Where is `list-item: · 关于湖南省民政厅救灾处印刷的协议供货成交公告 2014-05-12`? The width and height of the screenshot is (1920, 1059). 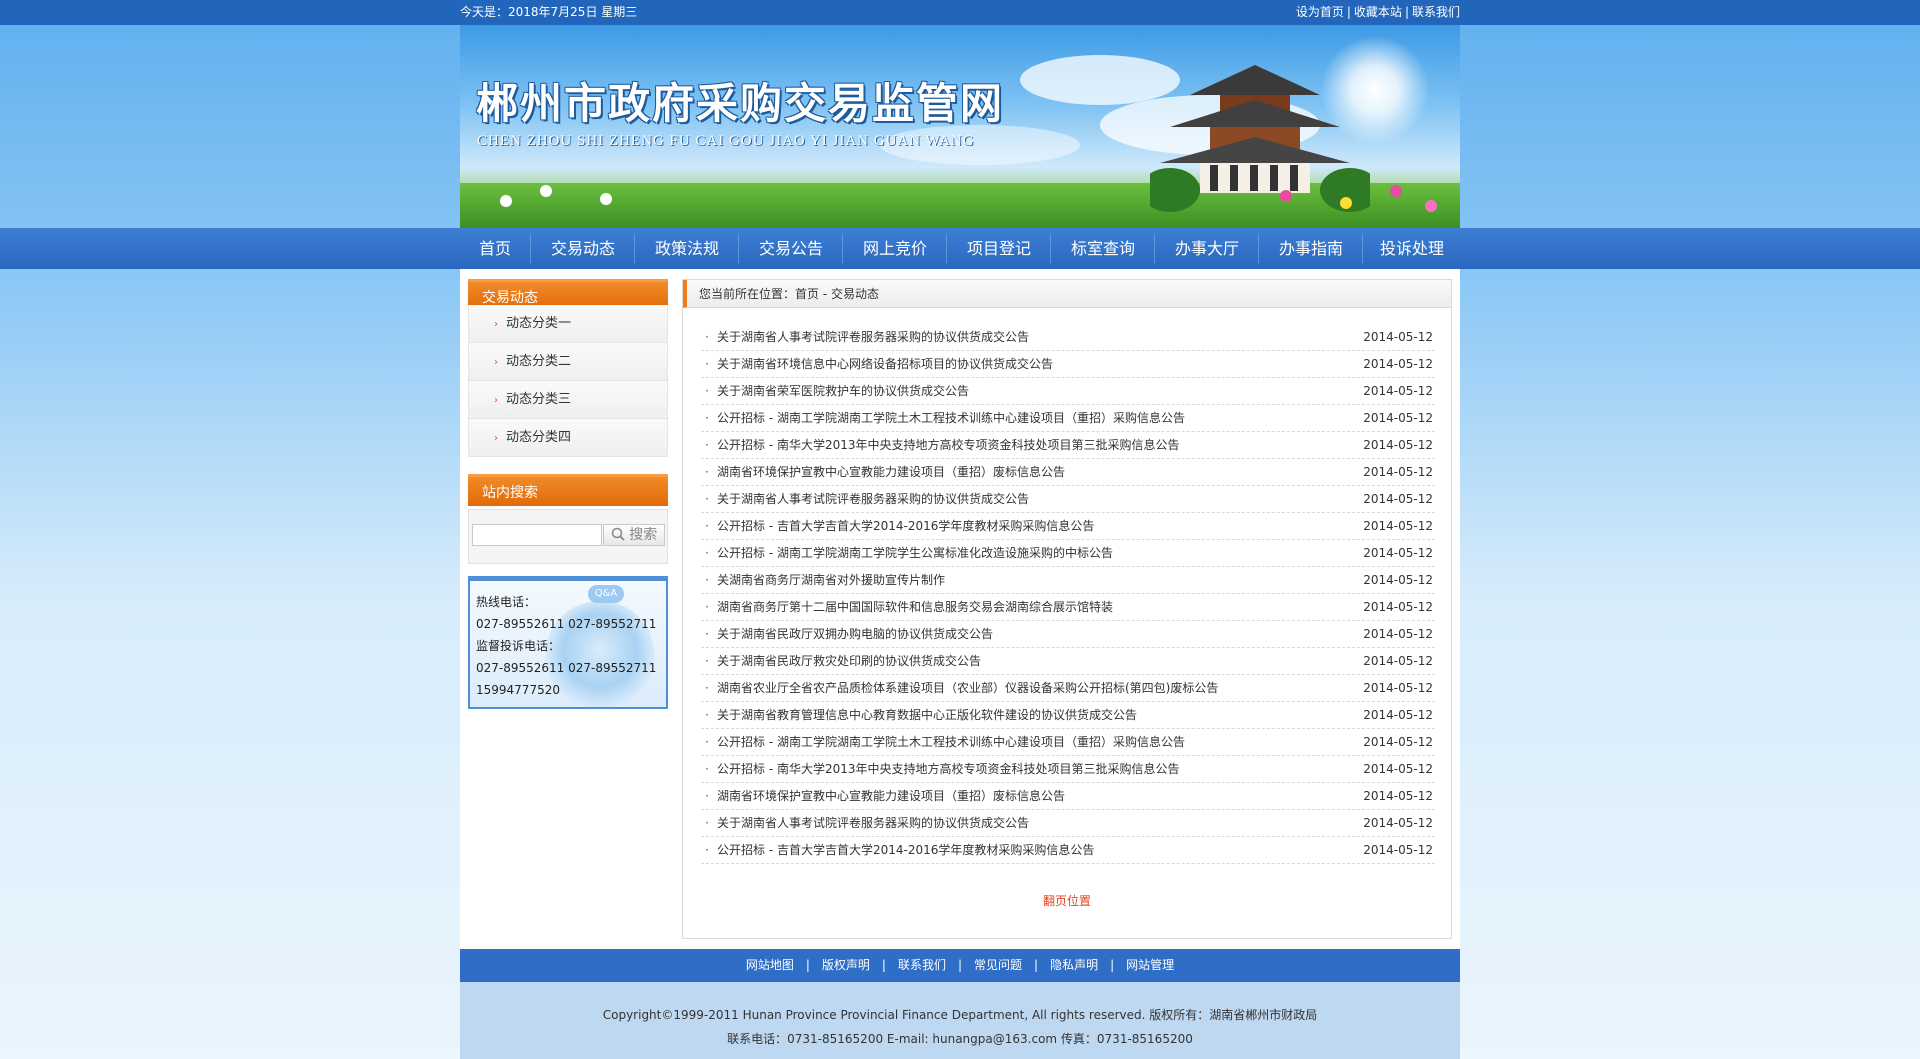
list-item: · 关于湖南省民政厅救灾处印刷的协议供货成交公告 2014-05-12 is located at coordinates (1068, 661).